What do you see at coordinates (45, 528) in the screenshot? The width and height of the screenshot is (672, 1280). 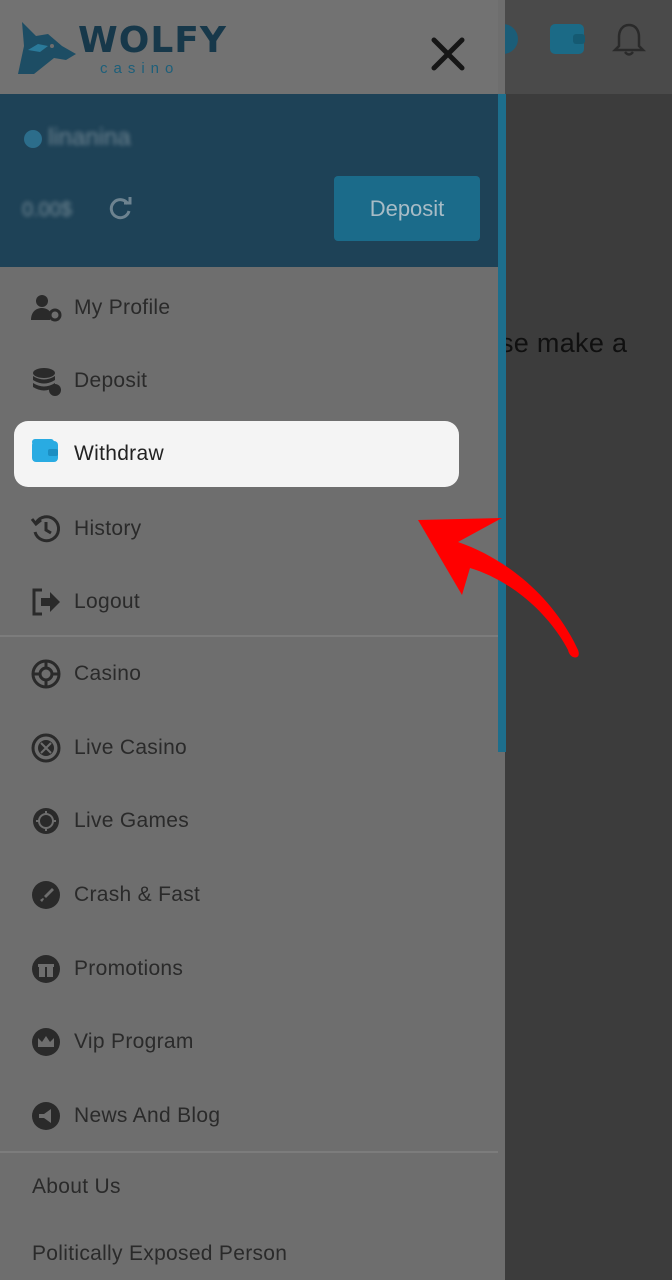 I see `history-icon` at bounding box center [45, 528].